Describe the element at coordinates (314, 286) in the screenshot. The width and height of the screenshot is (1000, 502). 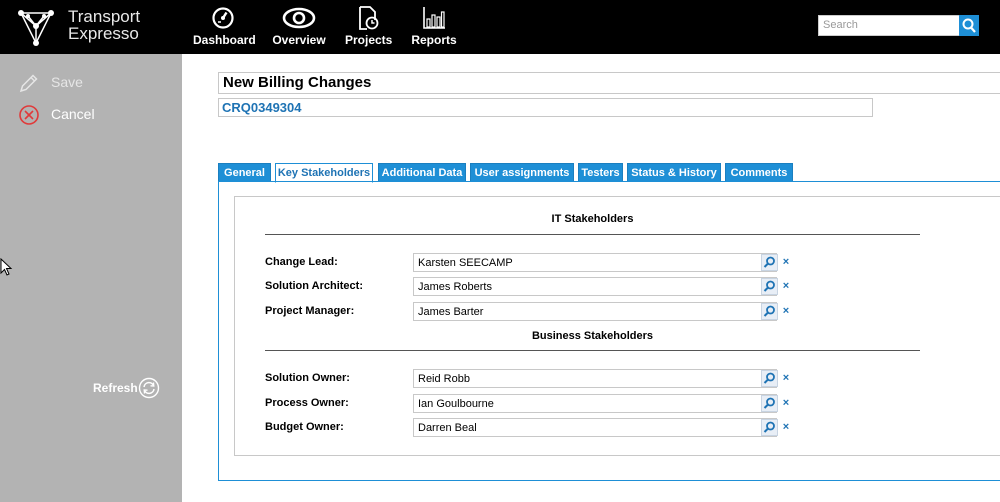
I see `solution-architect-label: Solution Architect:` at that location.